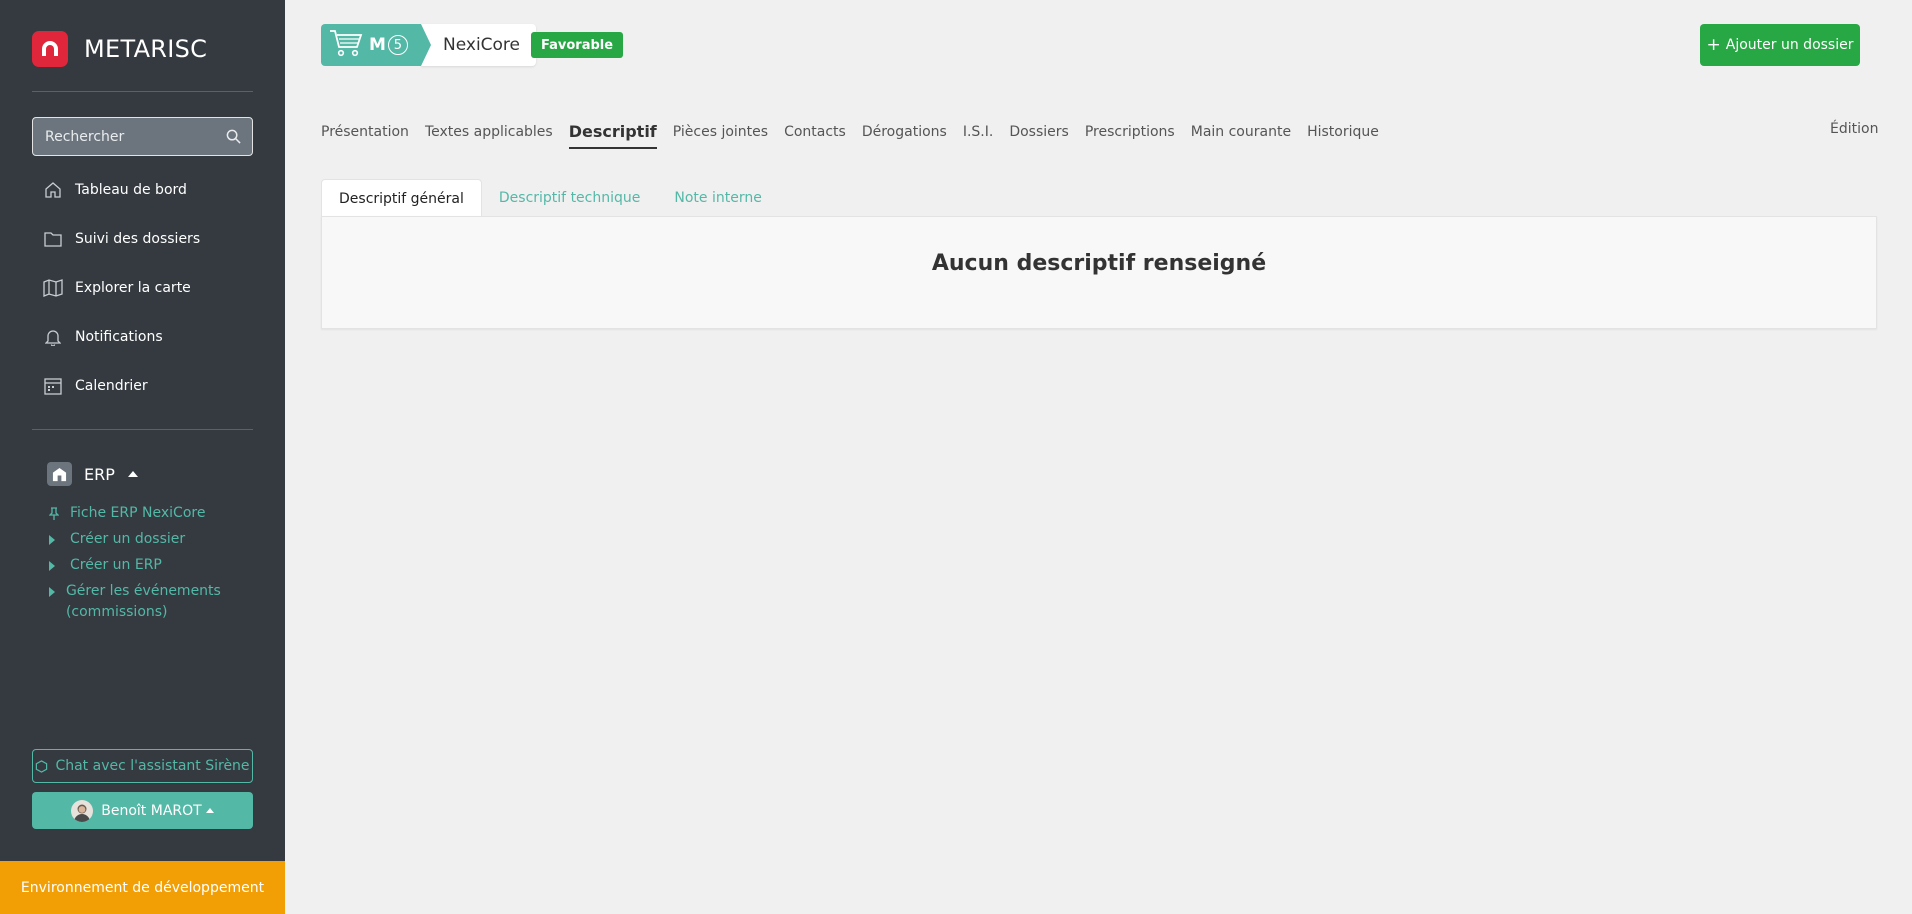 The height and width of the screenshot is (914, 1912). Describe the element at coordinates (365, 134) in the screenshot. I see `tab-presentation: Présentation` at that location.